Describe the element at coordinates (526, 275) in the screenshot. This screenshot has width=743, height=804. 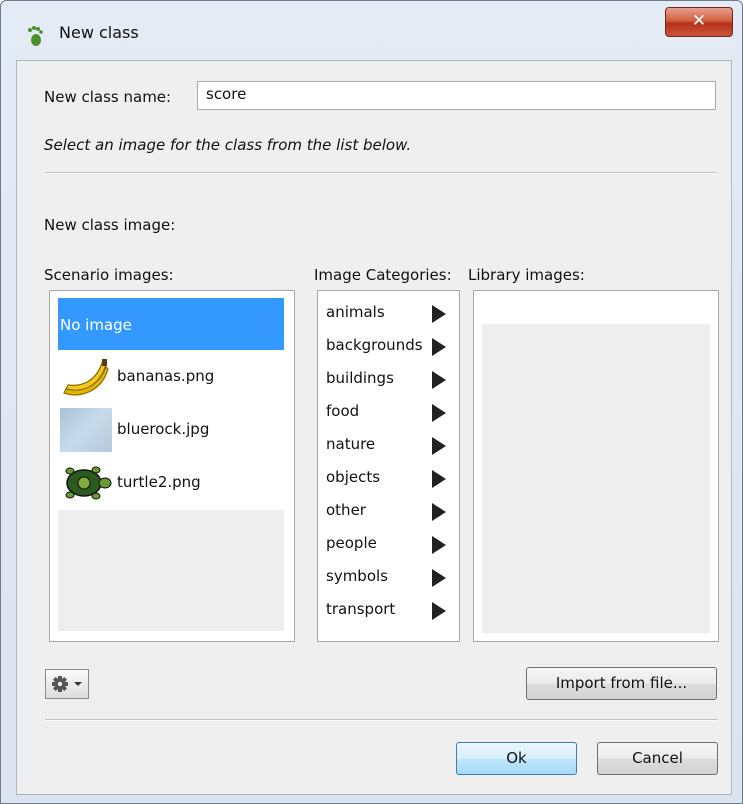
I see `library-images-label: Library images:` at that location.